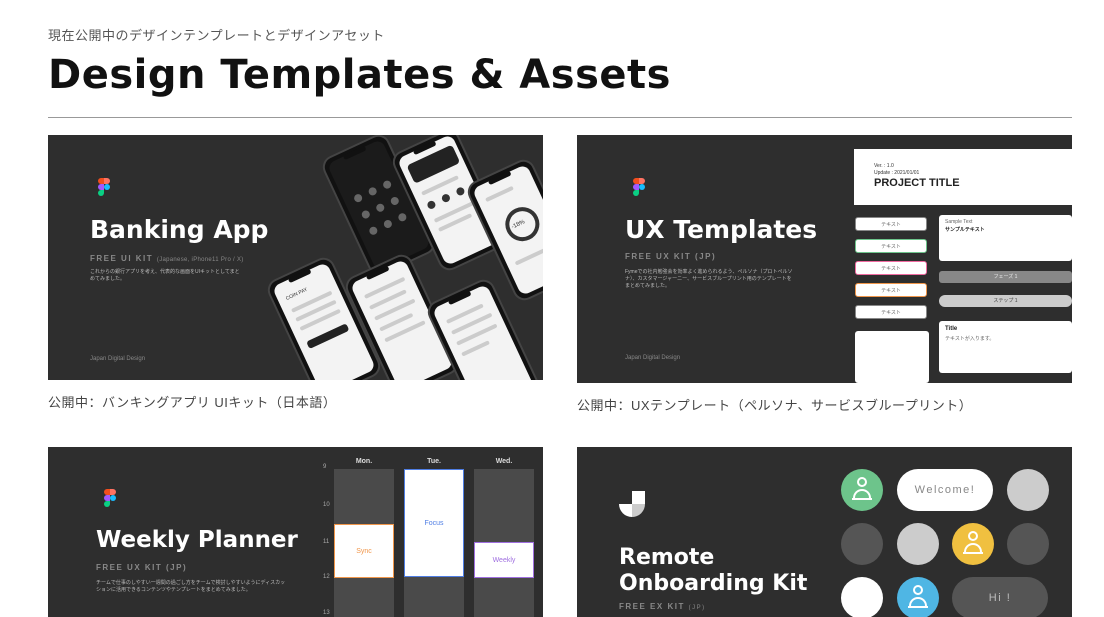  What do you see at coordinates (713, 583) in the screenshot?
I see `remote-onboarding-title-2: Onboarding Kit` at bounding box center [713, 583].